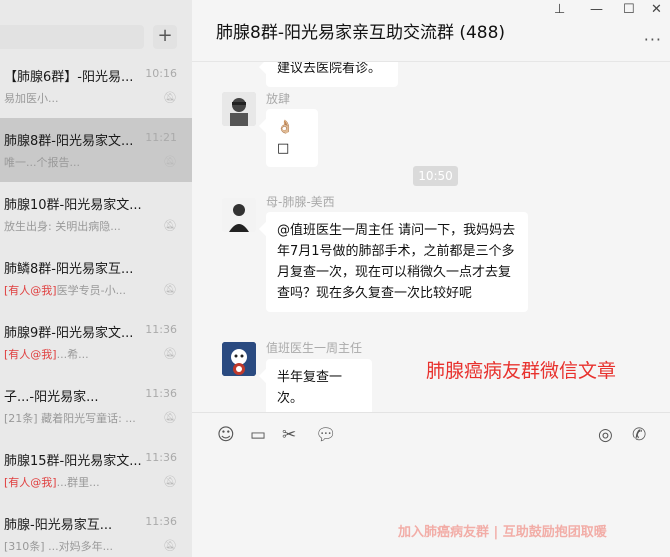 This screenshot has width=670, height=557. I want to click on minimize-icon: —, so click(596, 9).